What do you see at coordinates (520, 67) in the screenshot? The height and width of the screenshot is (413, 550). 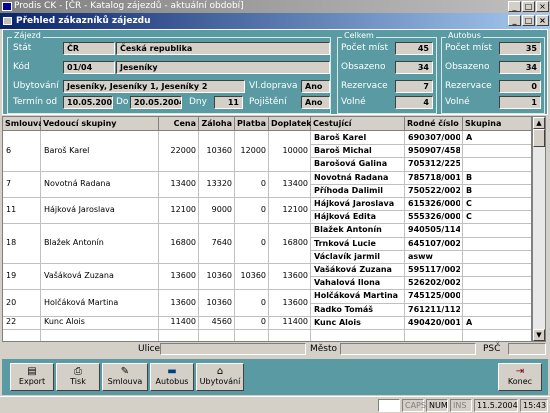 I see `autobus-obsazeno-field: 34` at bounding box center [520, 67].